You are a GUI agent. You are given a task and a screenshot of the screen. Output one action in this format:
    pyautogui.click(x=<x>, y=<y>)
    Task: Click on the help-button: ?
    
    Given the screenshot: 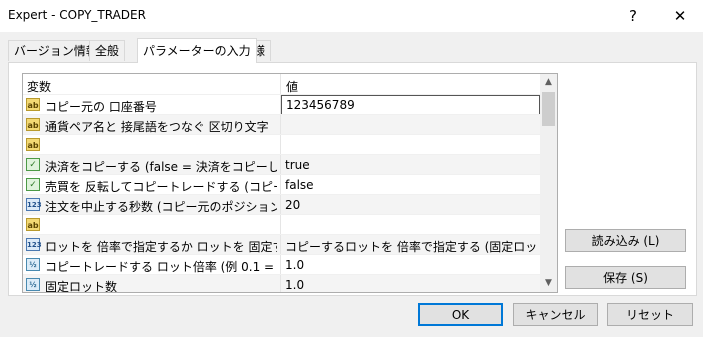 What is the action you would take?
    pyautogui.click(x=633, y=16)
    